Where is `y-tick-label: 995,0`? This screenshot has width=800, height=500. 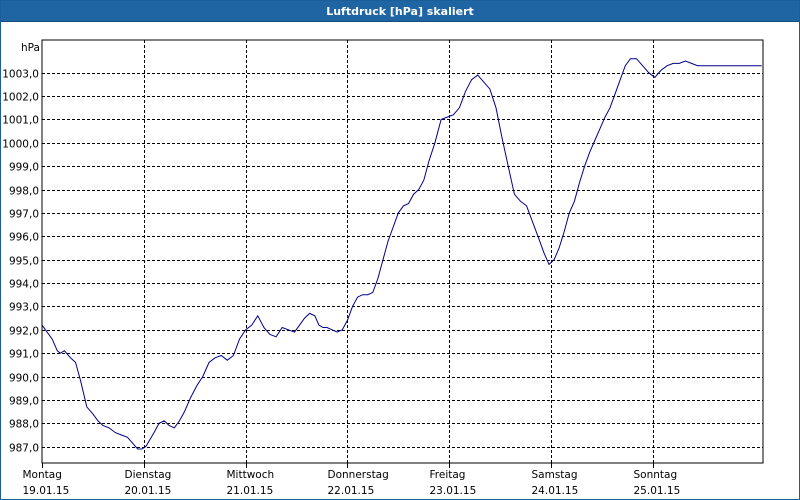
y-tick-label: 995,0 is located at coordinates (24, 262).